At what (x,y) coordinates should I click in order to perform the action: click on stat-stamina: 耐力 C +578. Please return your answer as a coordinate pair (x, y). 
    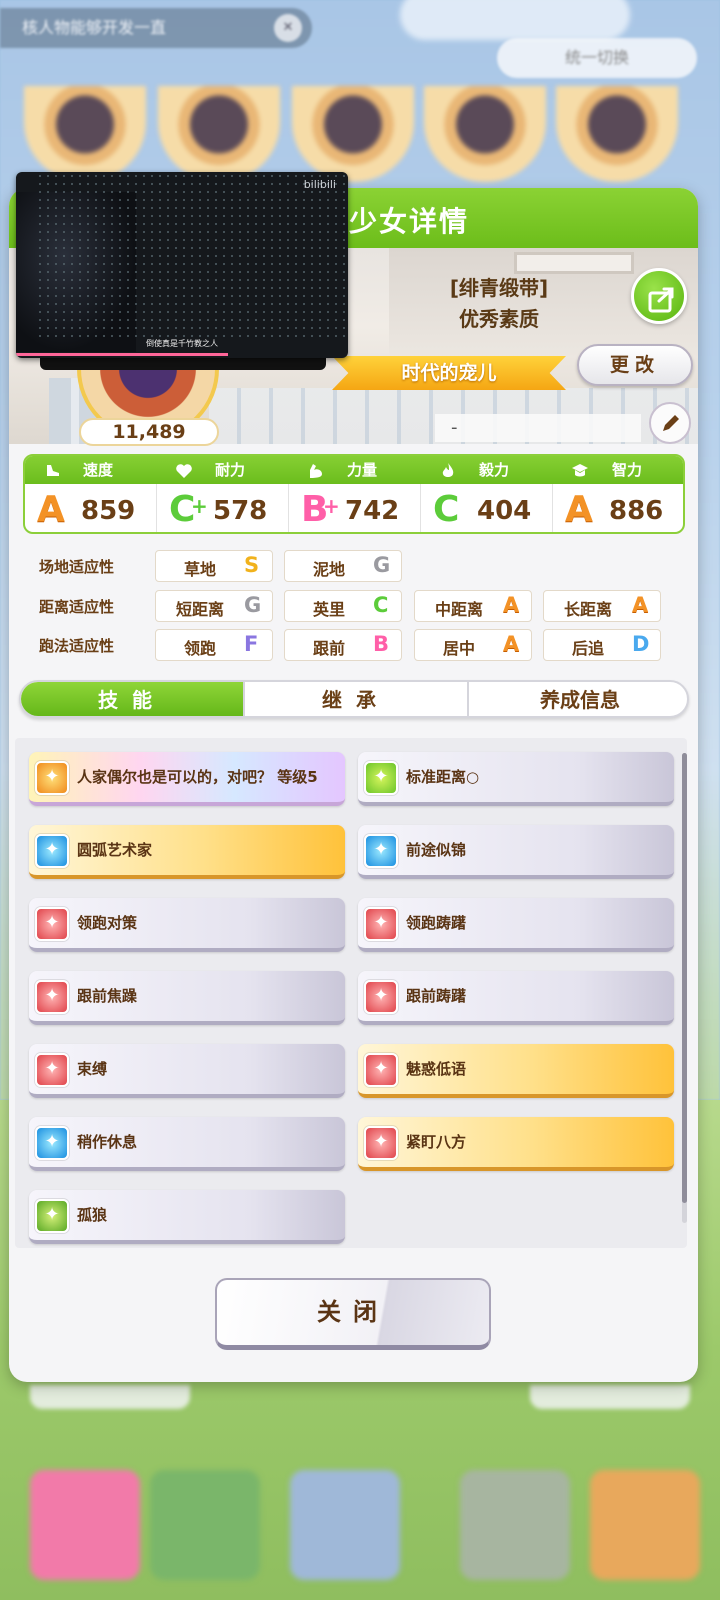
    Looking at the image, I should click on (223, 494).